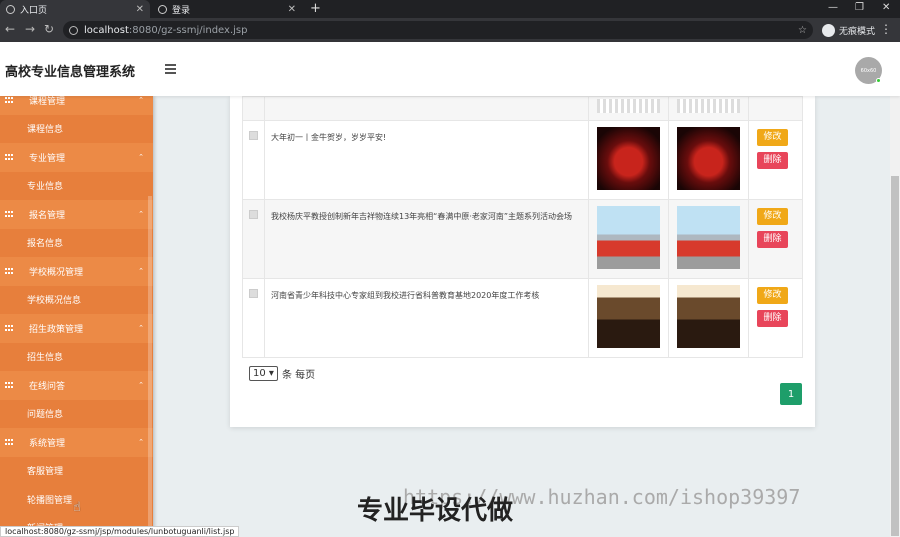  What do you see at coordinates (34, 10) in the screenshot?
I see `tab-label: 入口页` at bounding box center [34, 10].